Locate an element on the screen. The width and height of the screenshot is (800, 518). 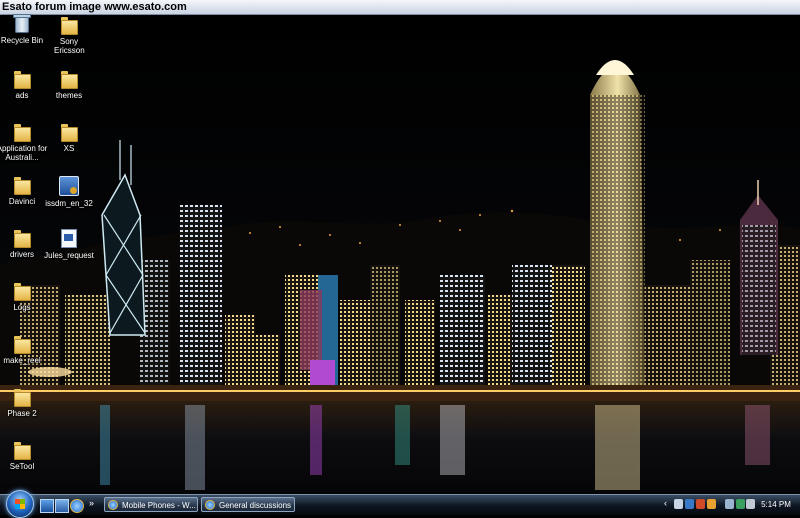
desktop-icon-label: XS is located at coordinates (69, 148).